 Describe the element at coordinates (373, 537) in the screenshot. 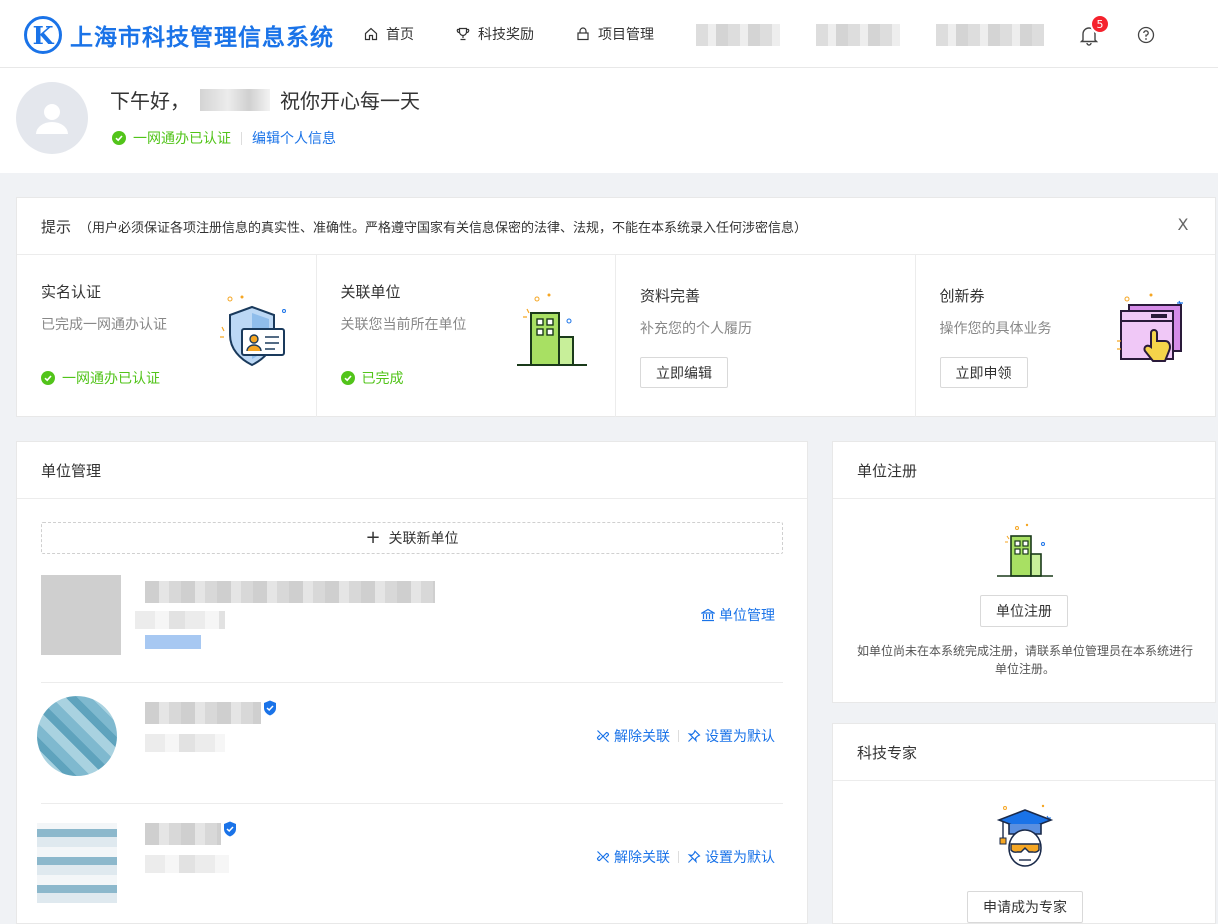

I see `plus-icon: +` at that location.